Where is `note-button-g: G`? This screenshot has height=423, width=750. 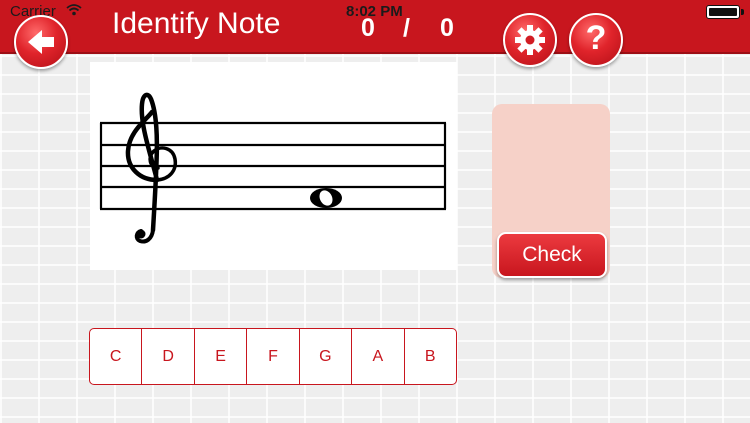 note-button-g: G is located at coordinates (326, 356).